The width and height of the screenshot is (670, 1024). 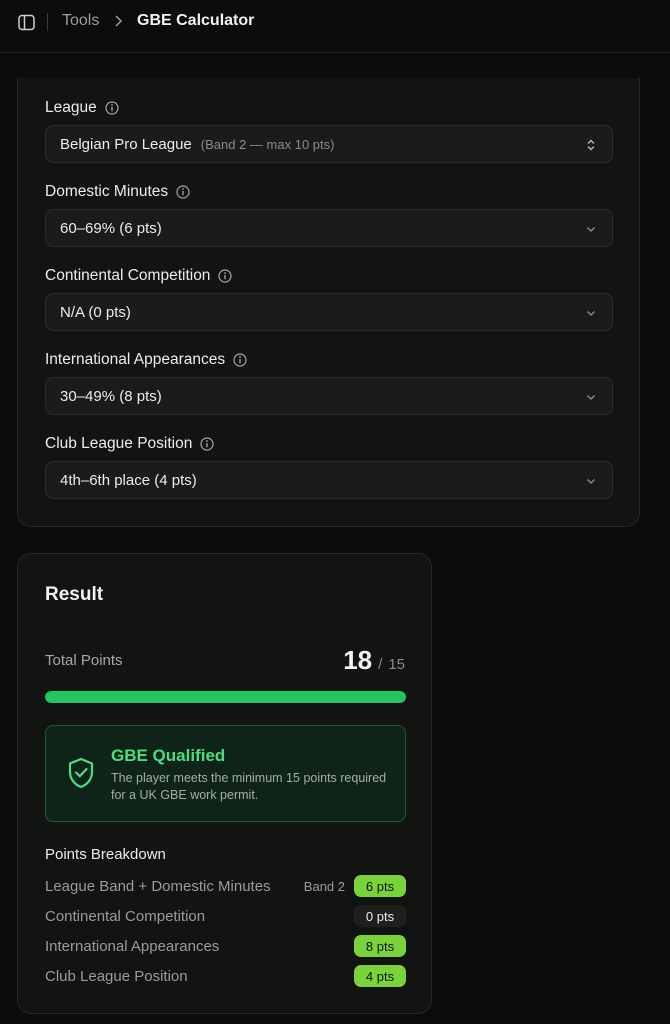 I want to click on shield-check-icon, so click(x=81, y=773).